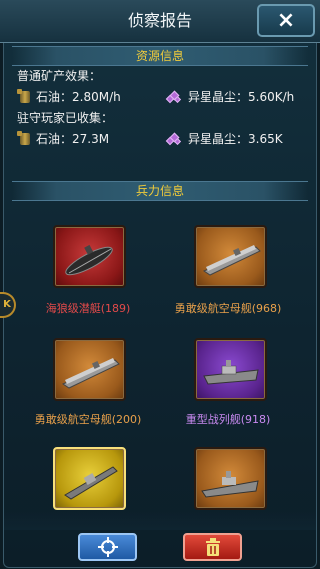 This screenshot has width=320, height=569. What do you see at coordinates (160, 56) in the screenshot?
I see `section-header-resources: 资源信息` at bounding box center [160, 56].